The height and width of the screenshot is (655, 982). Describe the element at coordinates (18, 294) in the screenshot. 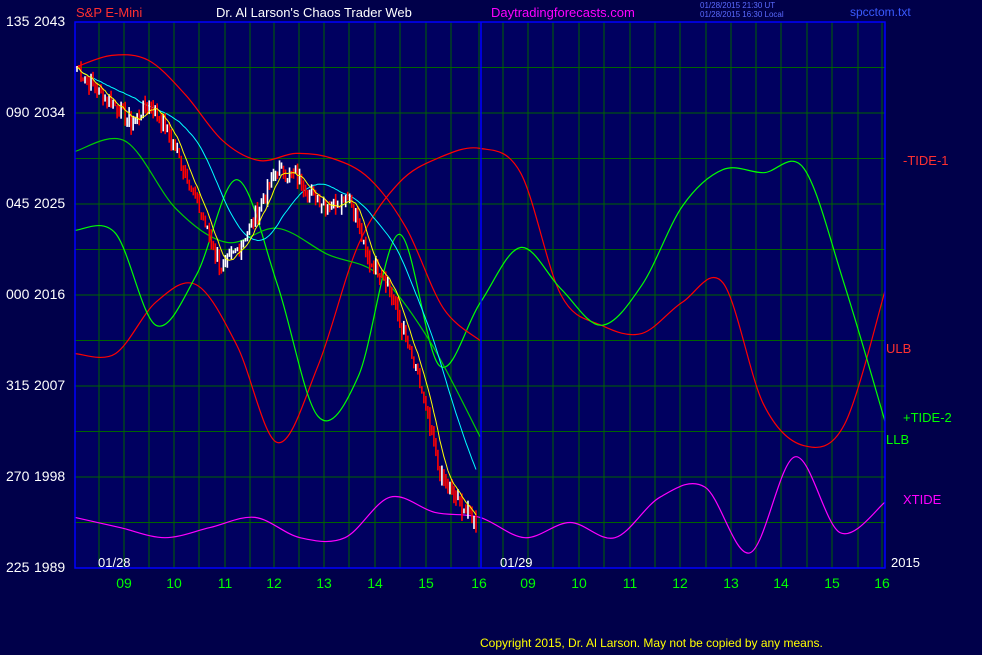

I see `y-tick-cycle: 000` at that location.